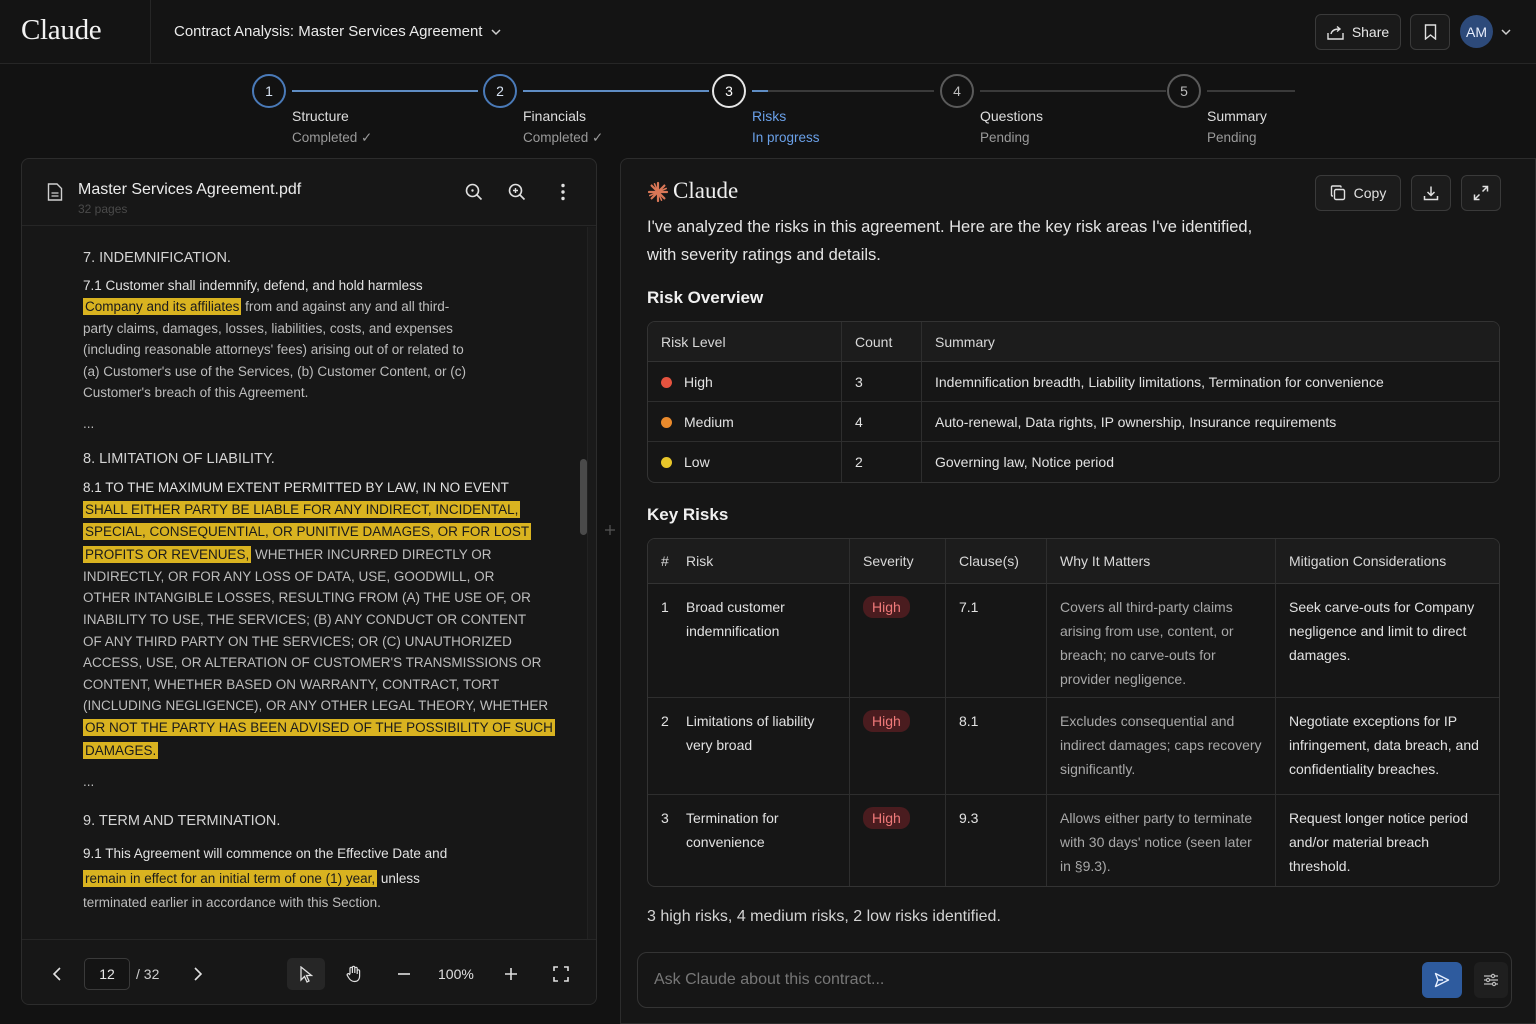 Image resolution: width=1536 pixels, height=1024 pixels. Describe the element at coordinates (995, 746) in the screenshot. I see `clause-reference: 8.1` at that location.